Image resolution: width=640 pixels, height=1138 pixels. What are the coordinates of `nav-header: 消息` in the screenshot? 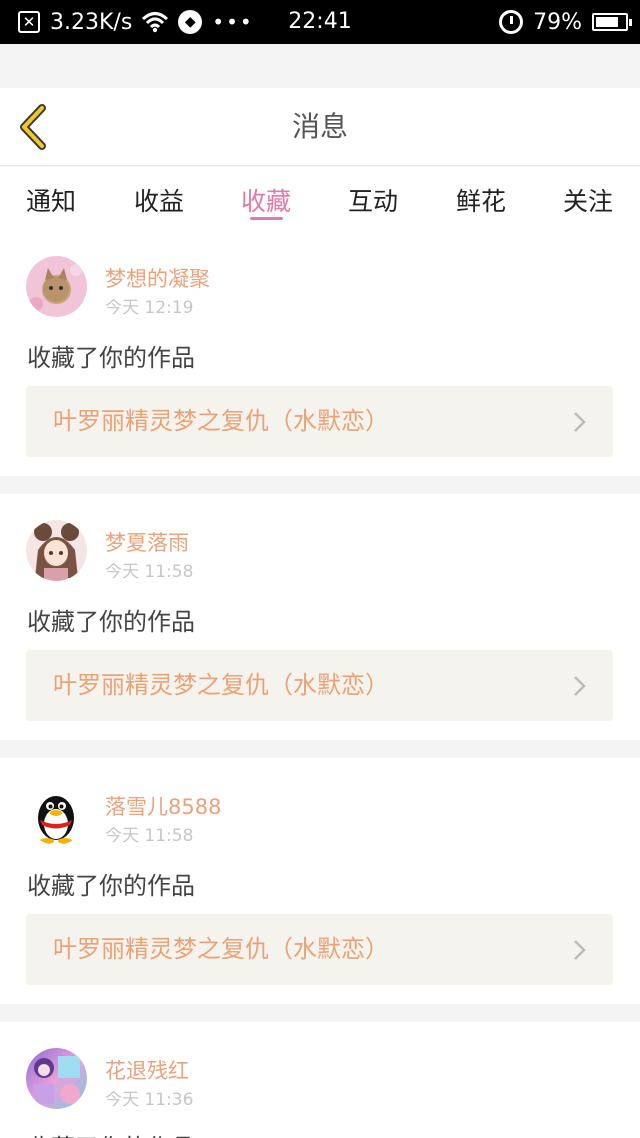 It's located at (320, 127).